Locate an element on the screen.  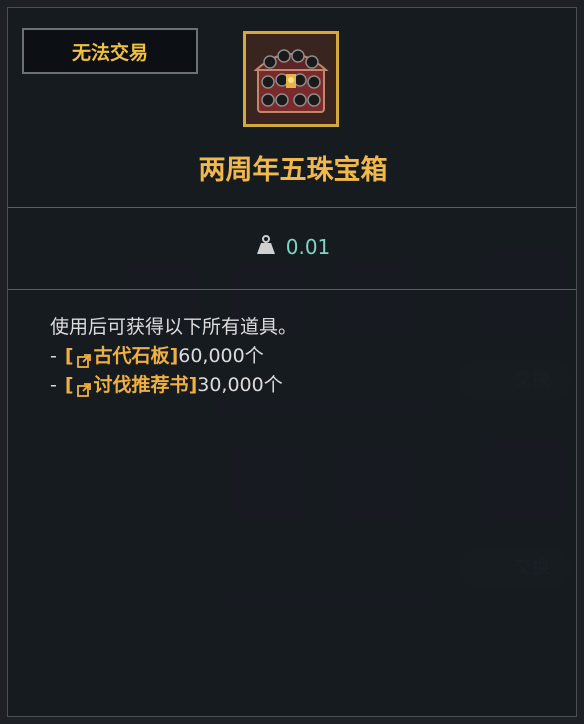
weight-value: 0.01 is located at coordinates (308, 247).